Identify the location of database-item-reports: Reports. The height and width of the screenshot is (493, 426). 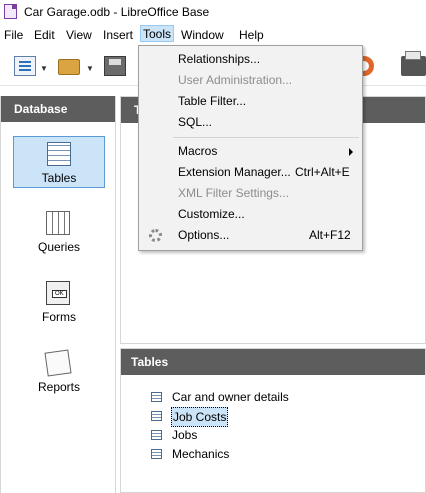
(59, 372).